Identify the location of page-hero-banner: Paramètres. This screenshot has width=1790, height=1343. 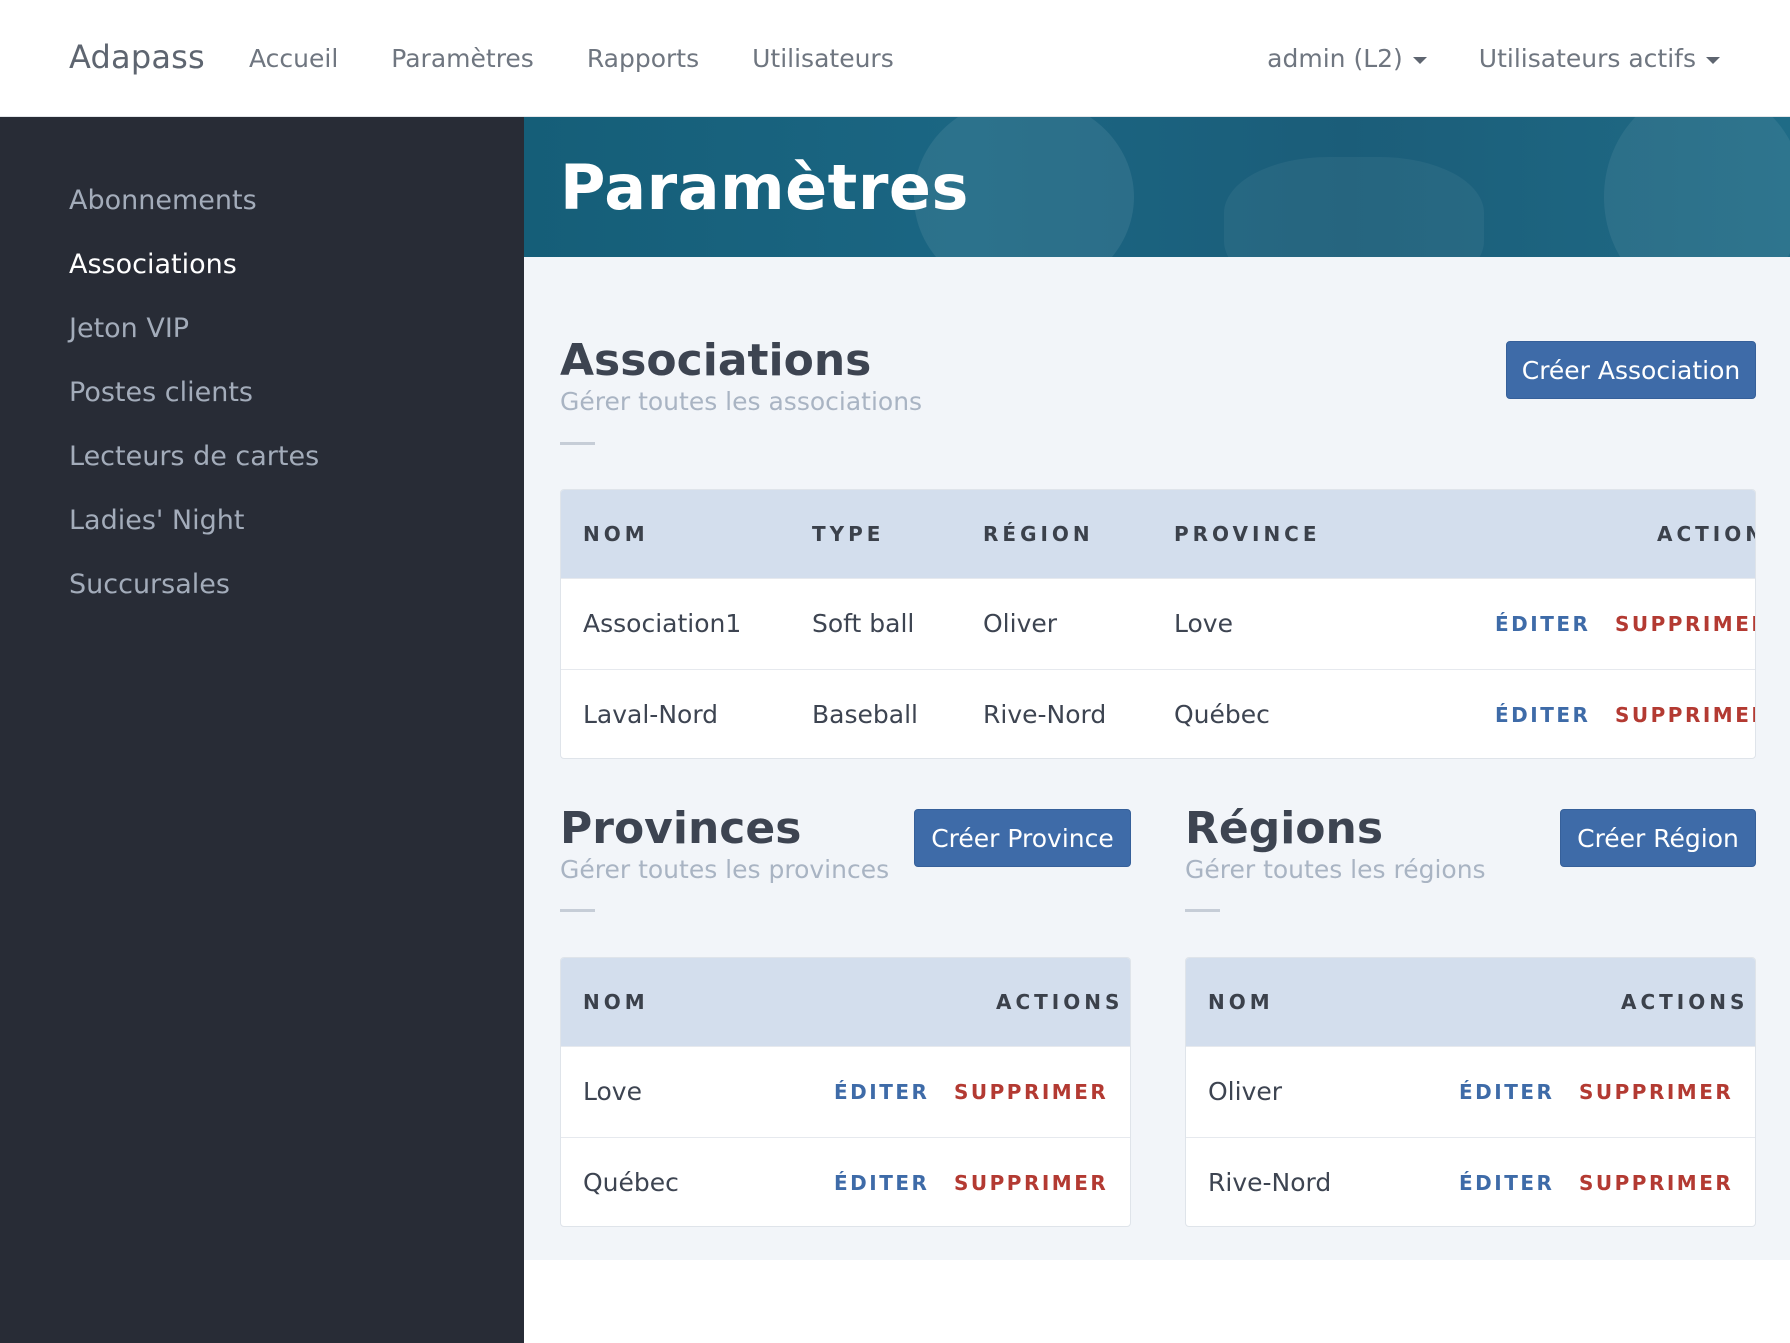
(1157, 187).